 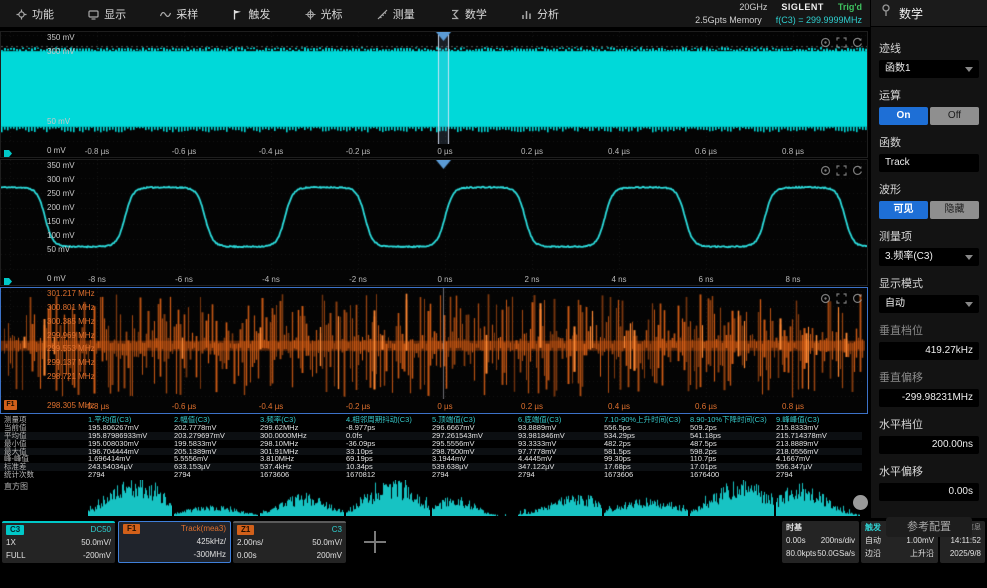 What do you see at coordinates (929, 527) in the screenshot?
I see `reference-config-button: 参考配置` at bounding box center [929, 527].